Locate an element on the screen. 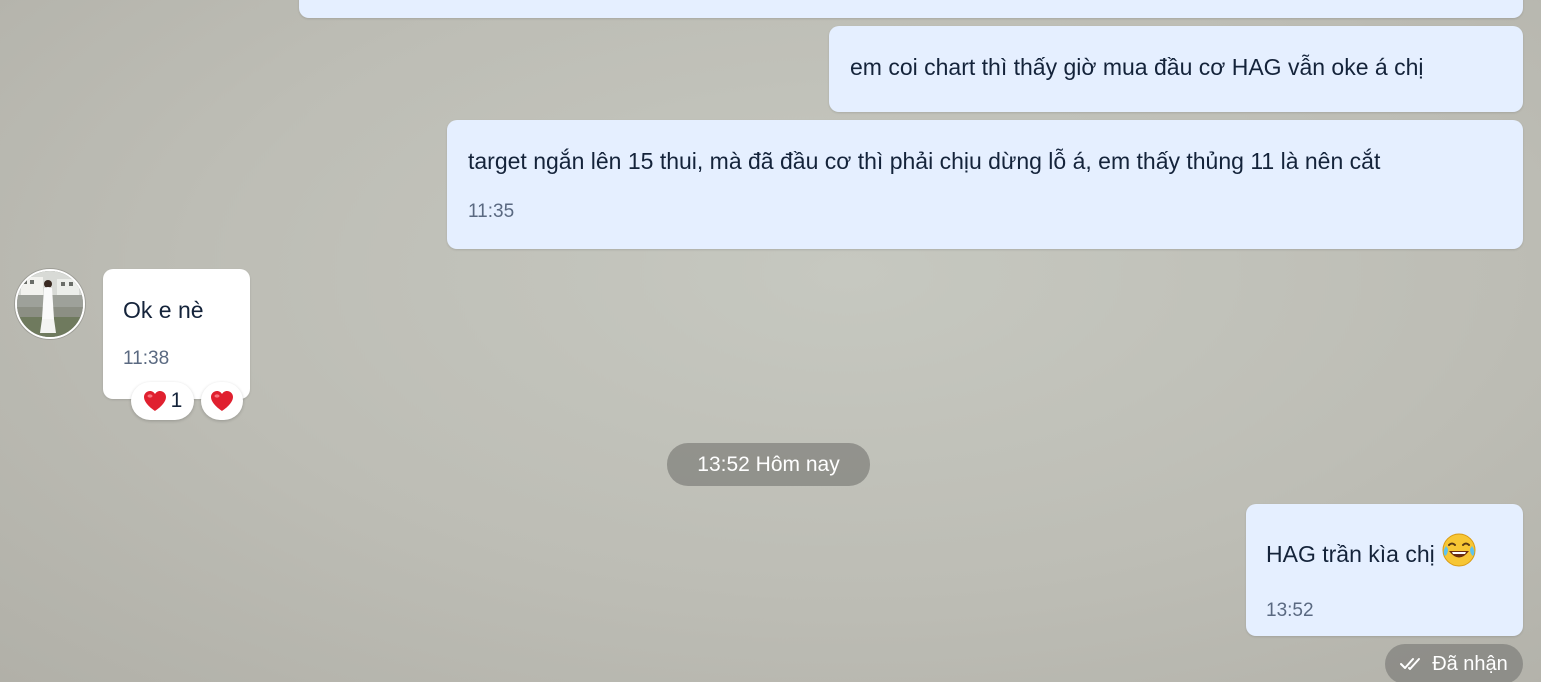 This screenshot has width=1541, height=682. message-bubble-previous is located at coordinates (911, 9).